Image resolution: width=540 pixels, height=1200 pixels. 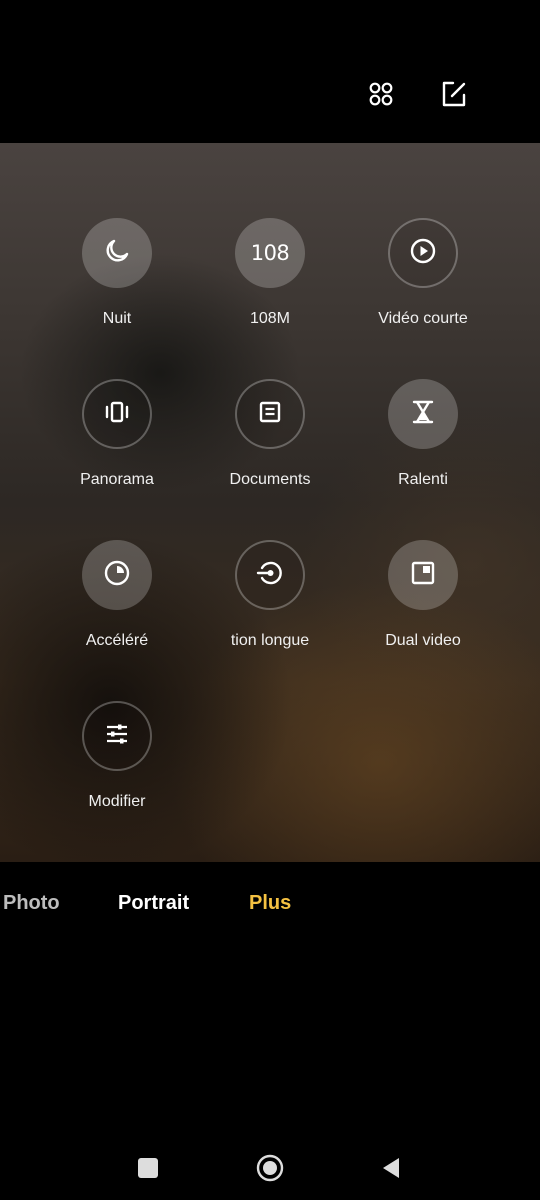 What do you see at coordinates (117, 801) in the screenshot?
I see `mode-label: Modifier` at bounding box center [117, 801].